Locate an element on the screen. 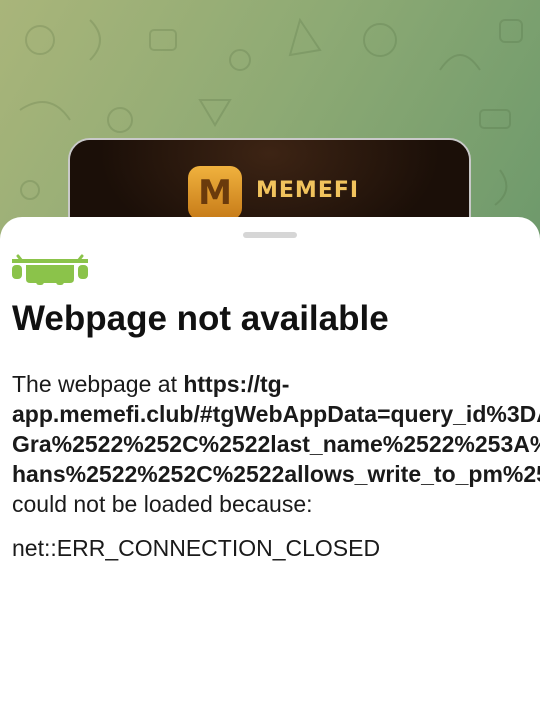 This screenshot has height=722, width=540. game-logo-letter: M is located at coordinates (215, 193).